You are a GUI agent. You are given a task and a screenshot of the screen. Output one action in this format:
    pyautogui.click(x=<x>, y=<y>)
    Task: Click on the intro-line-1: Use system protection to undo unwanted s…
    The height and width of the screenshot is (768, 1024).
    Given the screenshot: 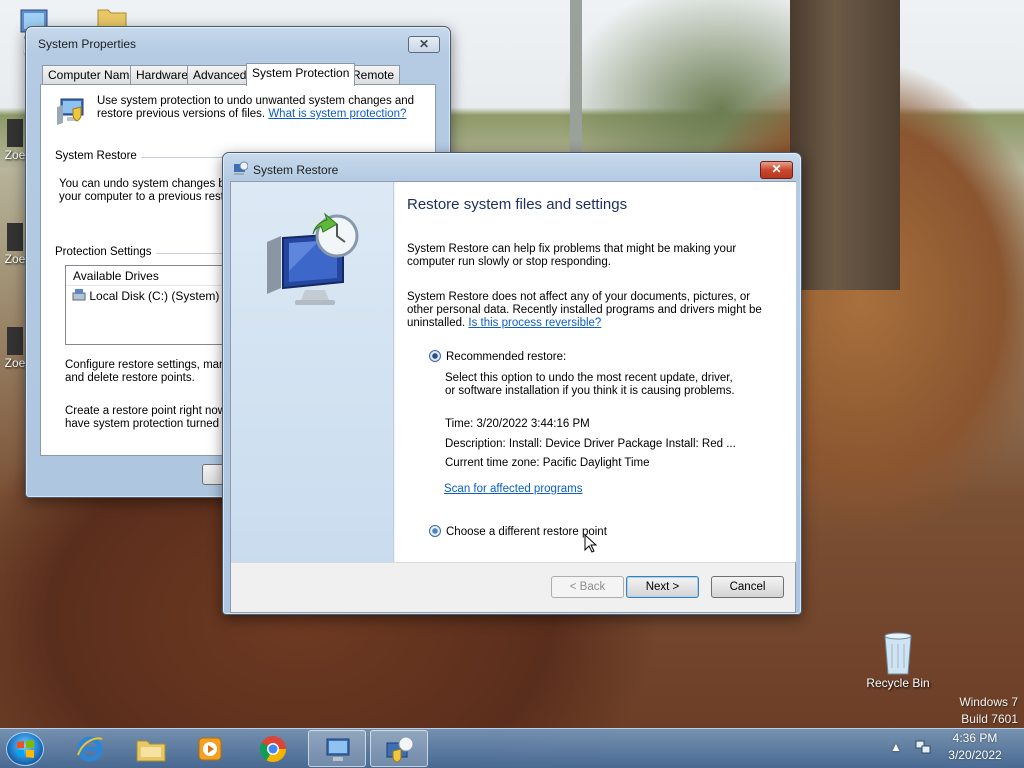 What is the action you would take?
    pyautogui.click(x=256, y=101)
    